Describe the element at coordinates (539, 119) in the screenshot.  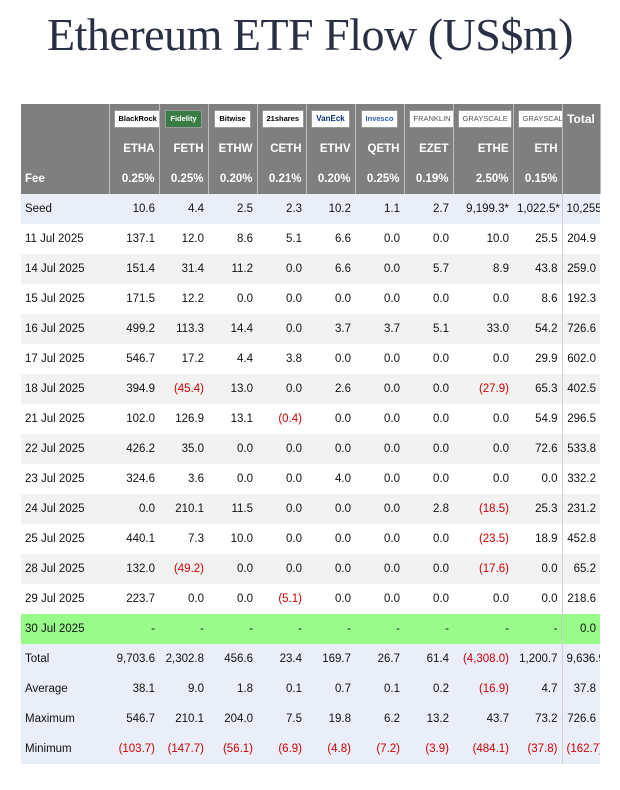
I see `issuer-logo: GRAYSCALE` at that location.